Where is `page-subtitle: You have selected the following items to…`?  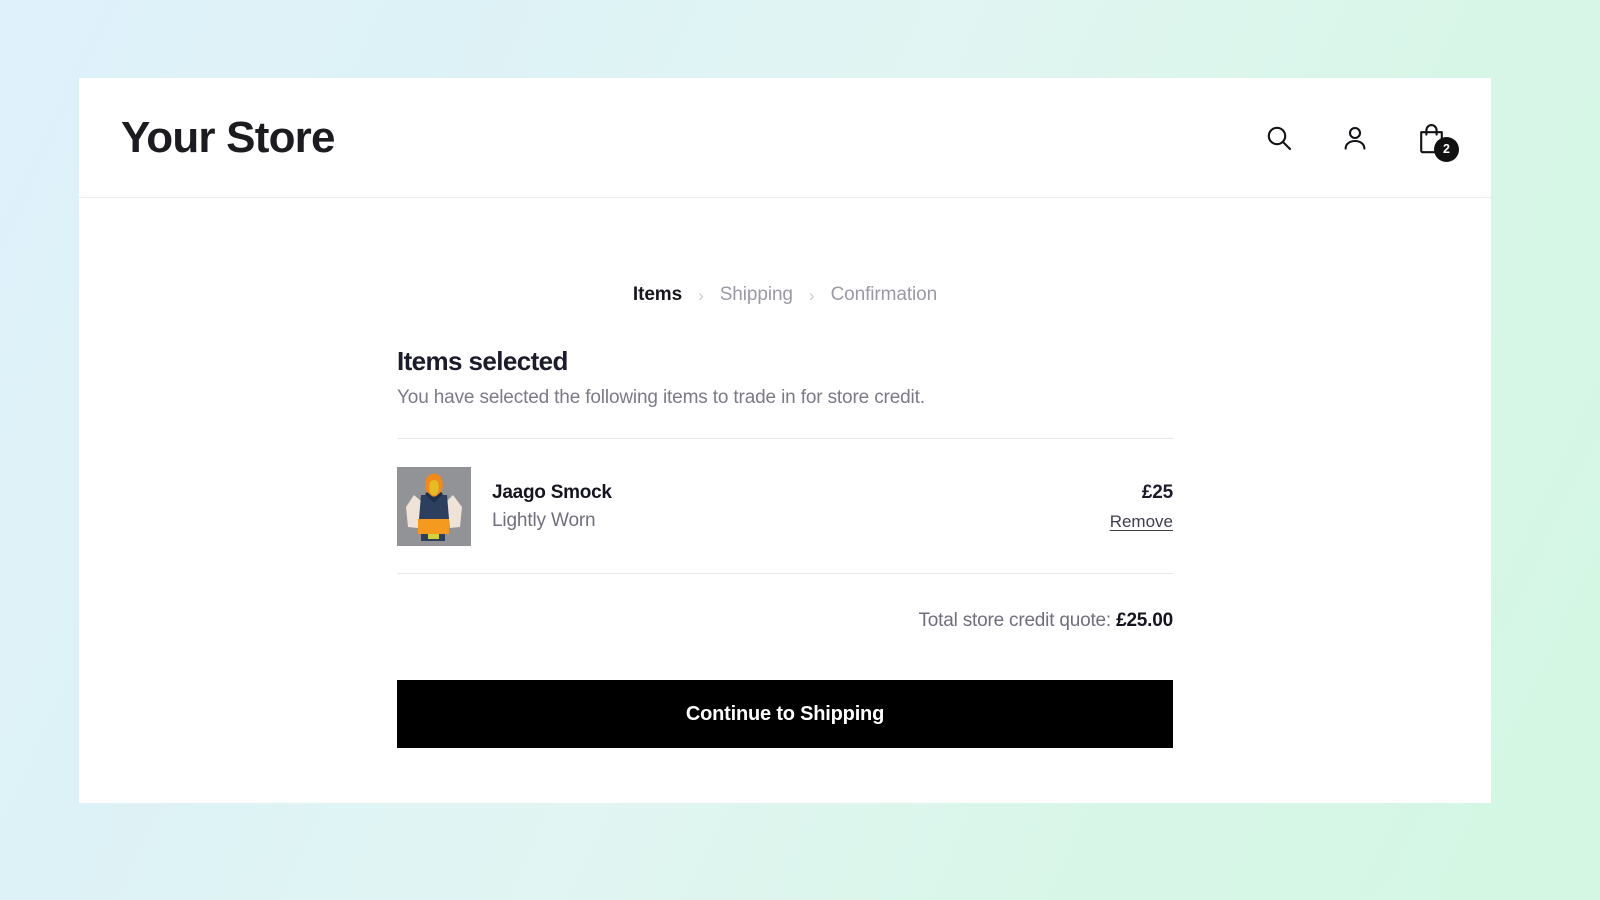
page-subtitle: You have selected the following items to… is located at coordinates (661, 397).